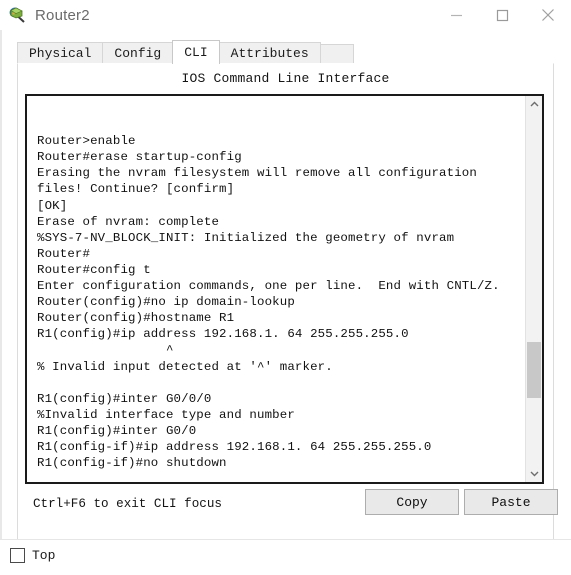 The image size is (571, 575). I want to click on title-bar: Router2, so click(285, 15).